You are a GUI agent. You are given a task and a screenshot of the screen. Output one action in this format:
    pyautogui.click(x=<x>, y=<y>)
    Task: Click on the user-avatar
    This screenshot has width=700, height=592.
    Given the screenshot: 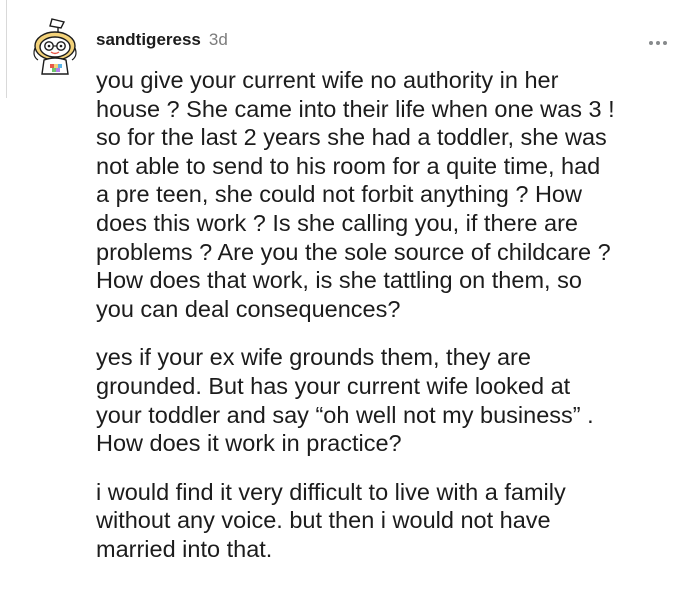 What is the action you would take?
    pyautogui.click(x=55, y=46)
    